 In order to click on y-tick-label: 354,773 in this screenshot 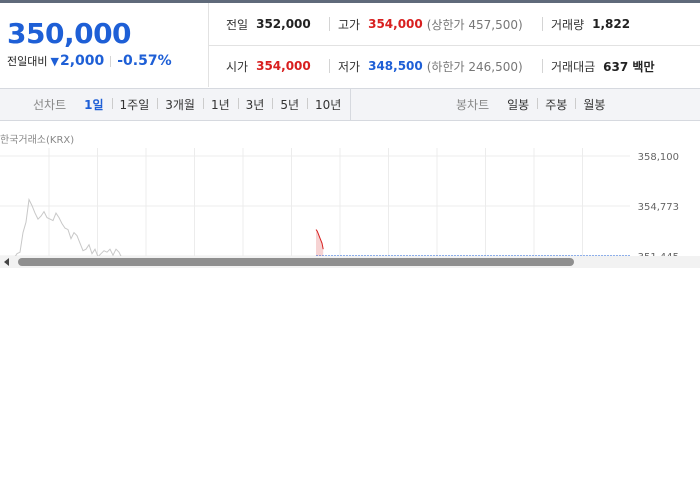, I will do `click(658, 207)`.